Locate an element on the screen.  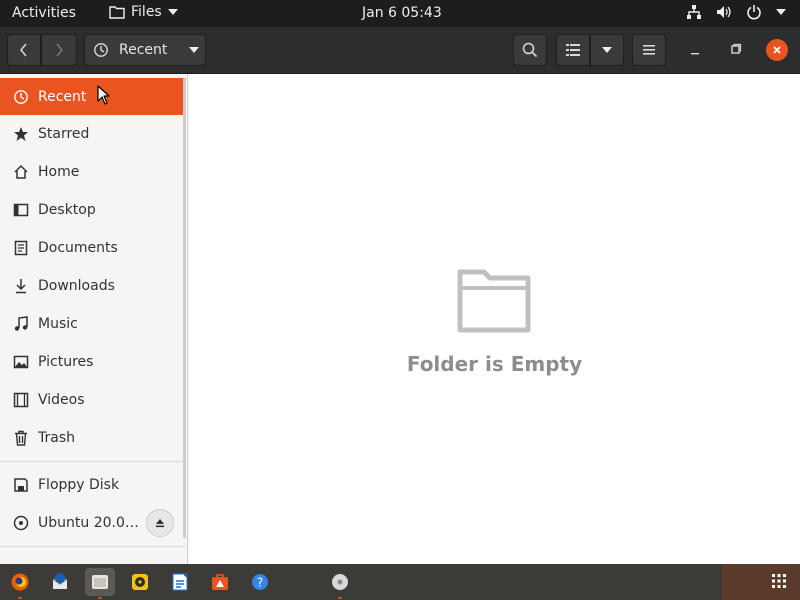
header-bar: Recent is located at coordinates (400, 50).